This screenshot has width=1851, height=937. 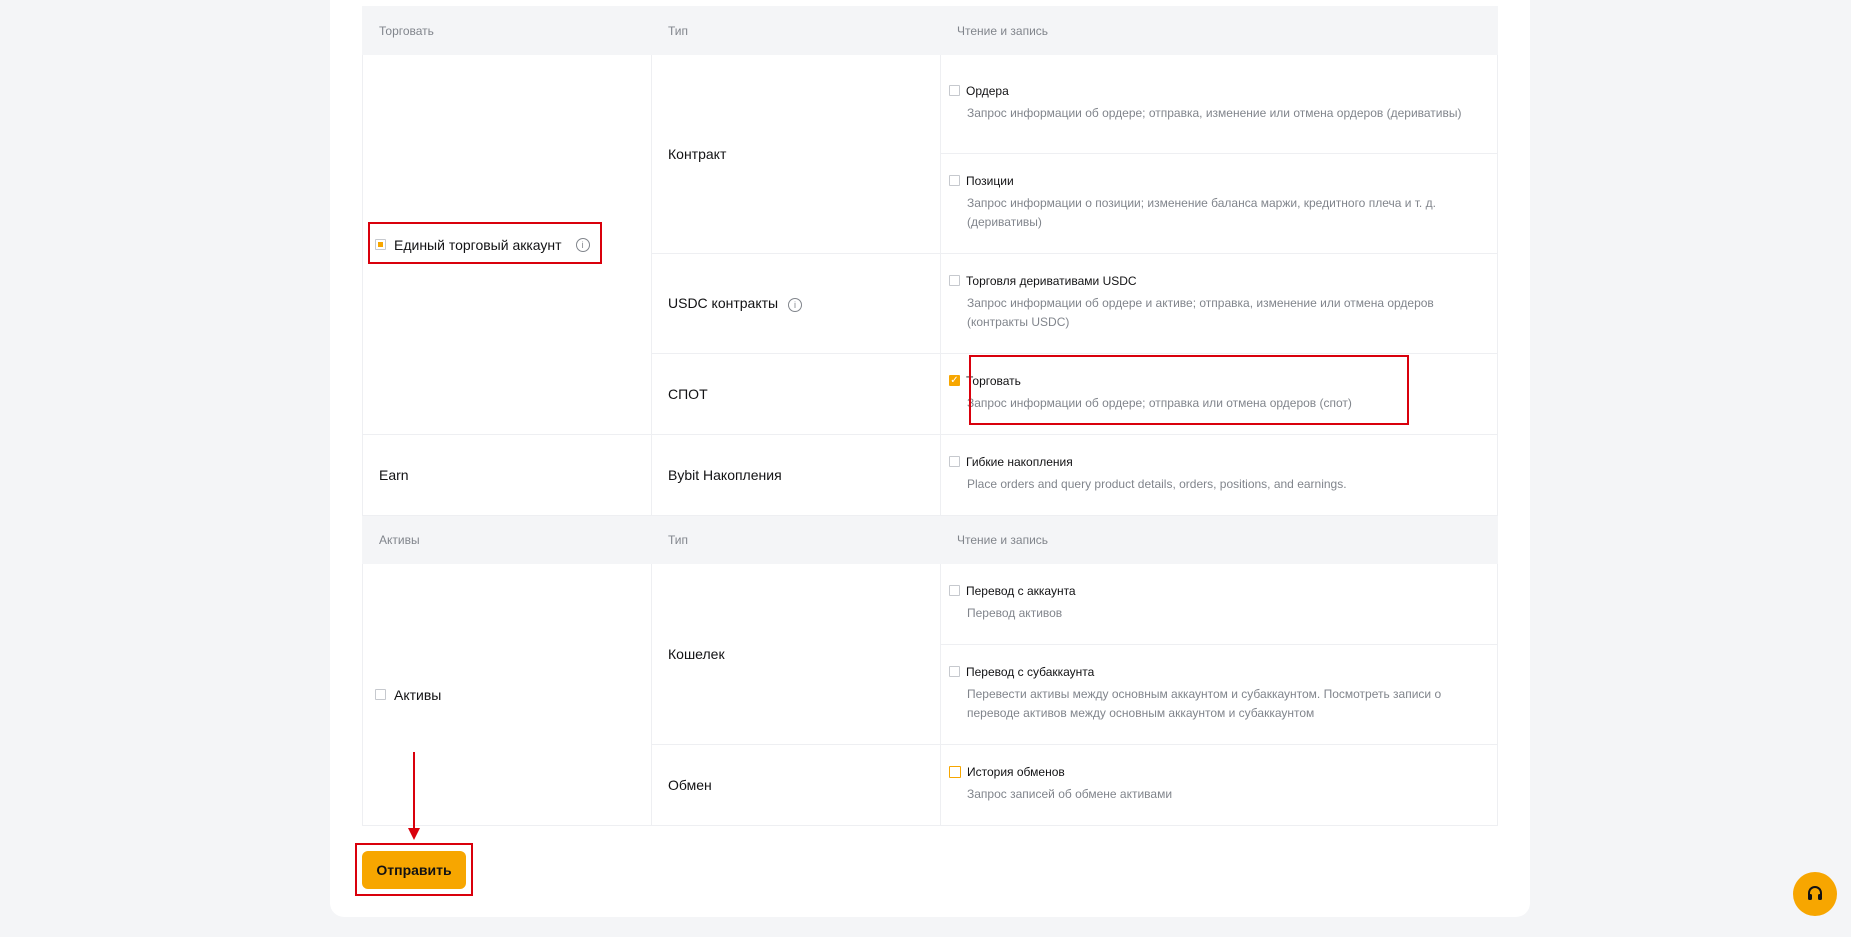 I want to click on type-usdc: USDC контракты i, so click(x=796, y=303).